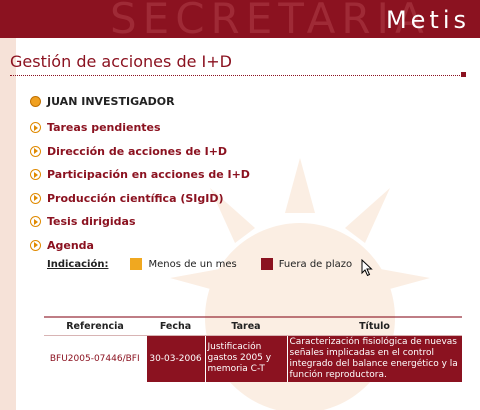 Image resolution: width=480 pixels, height=410 pixels. What do you see at coordinates (236, 75) in the screenshot?
I see `title-divider` at bounding box center [236, 75].